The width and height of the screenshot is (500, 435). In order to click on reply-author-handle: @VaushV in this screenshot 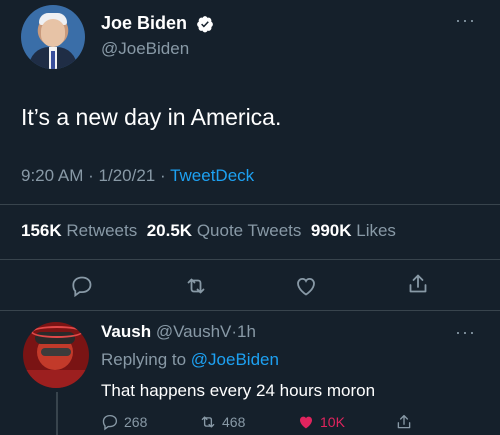, I will do `click(194, 331)`.